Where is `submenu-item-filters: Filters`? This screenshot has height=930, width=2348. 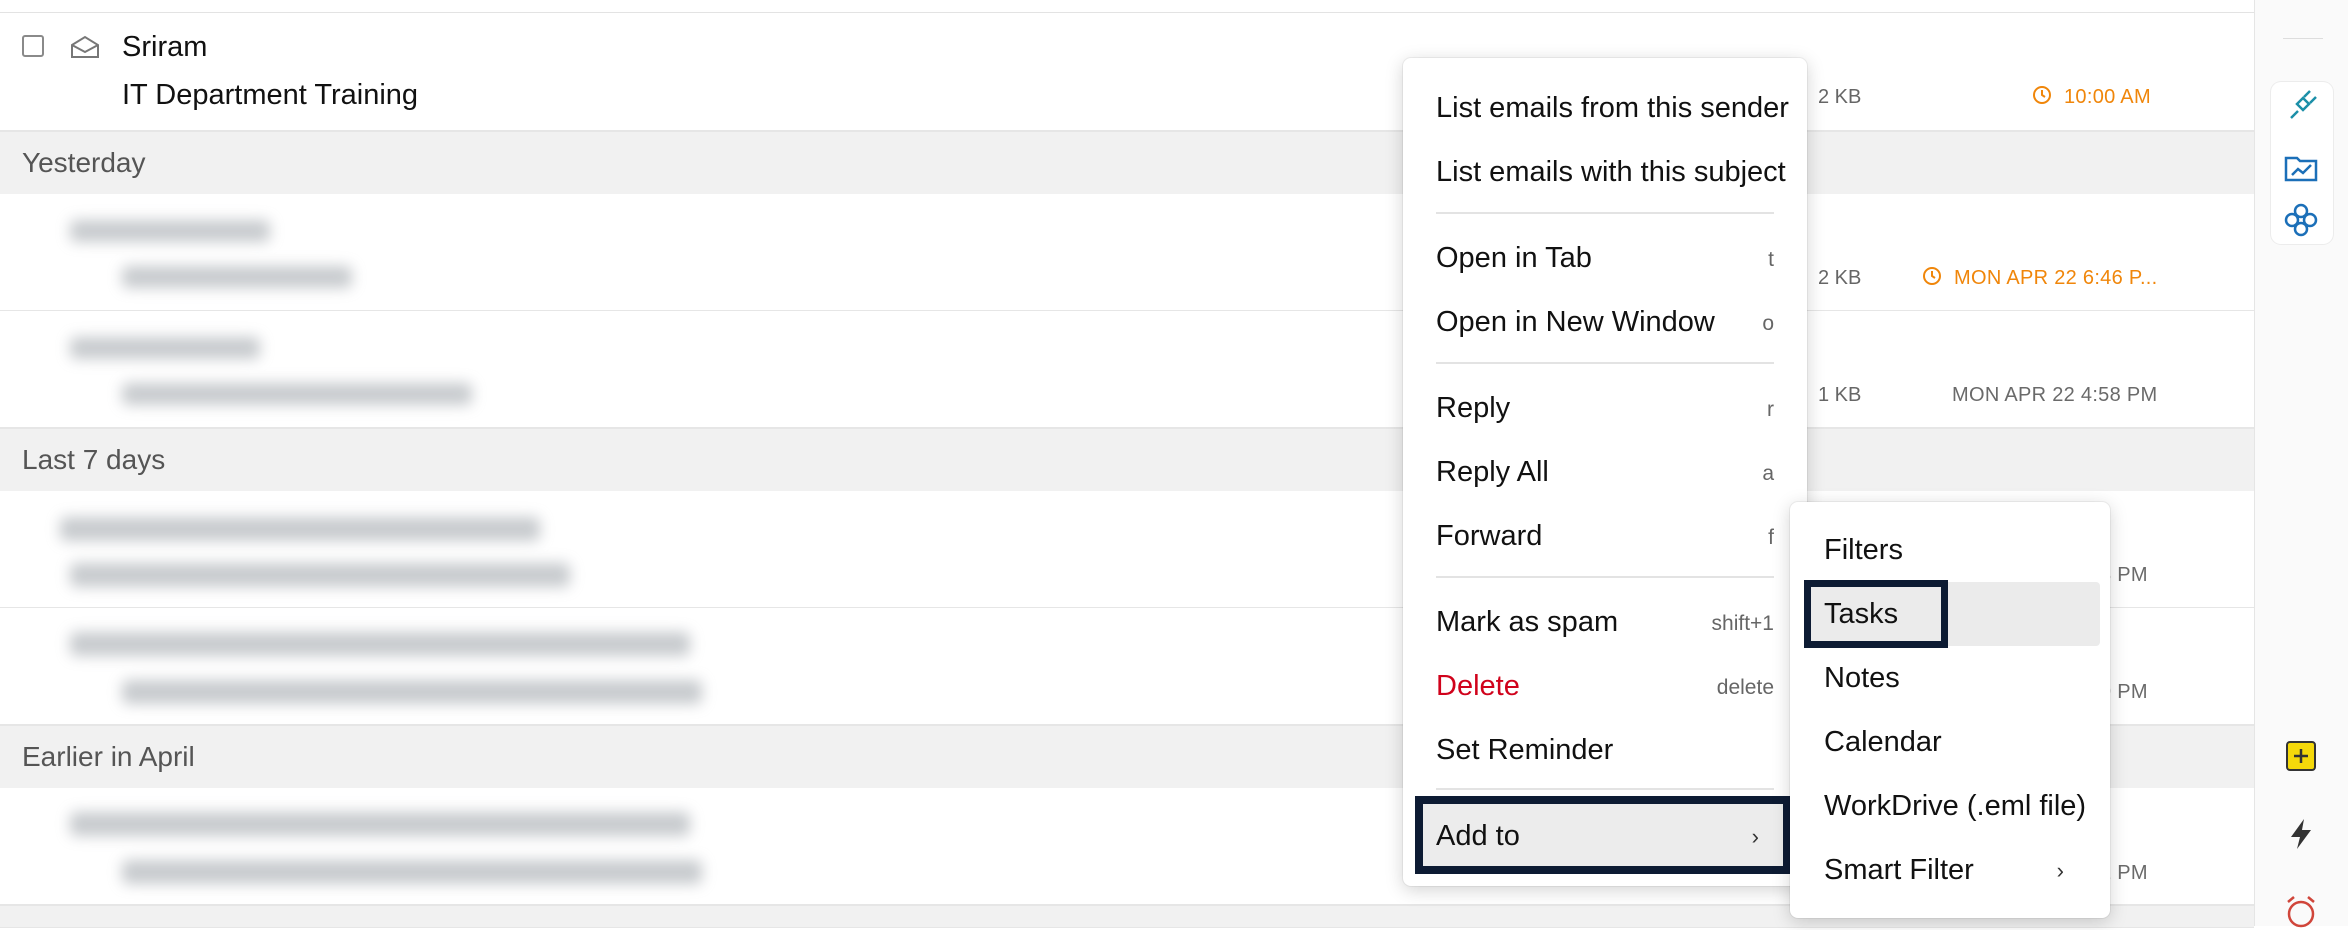
submenu-item-filters: Filters is located at coordinates (1950, 551).